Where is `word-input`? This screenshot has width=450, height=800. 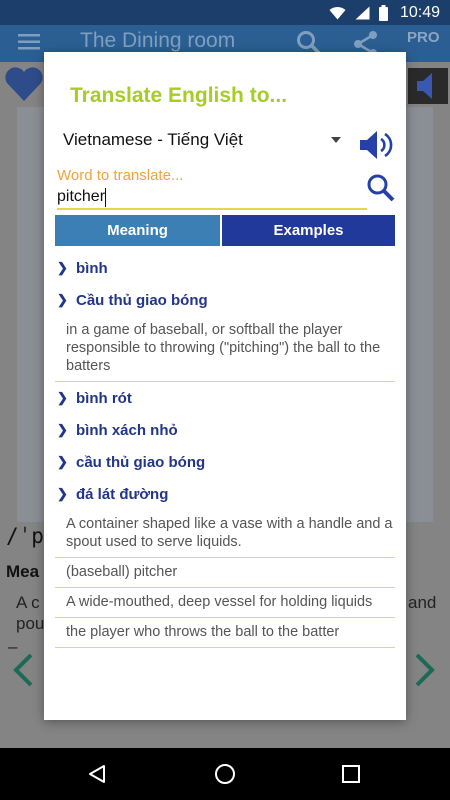
word-input is located at coordinates (212, 198).